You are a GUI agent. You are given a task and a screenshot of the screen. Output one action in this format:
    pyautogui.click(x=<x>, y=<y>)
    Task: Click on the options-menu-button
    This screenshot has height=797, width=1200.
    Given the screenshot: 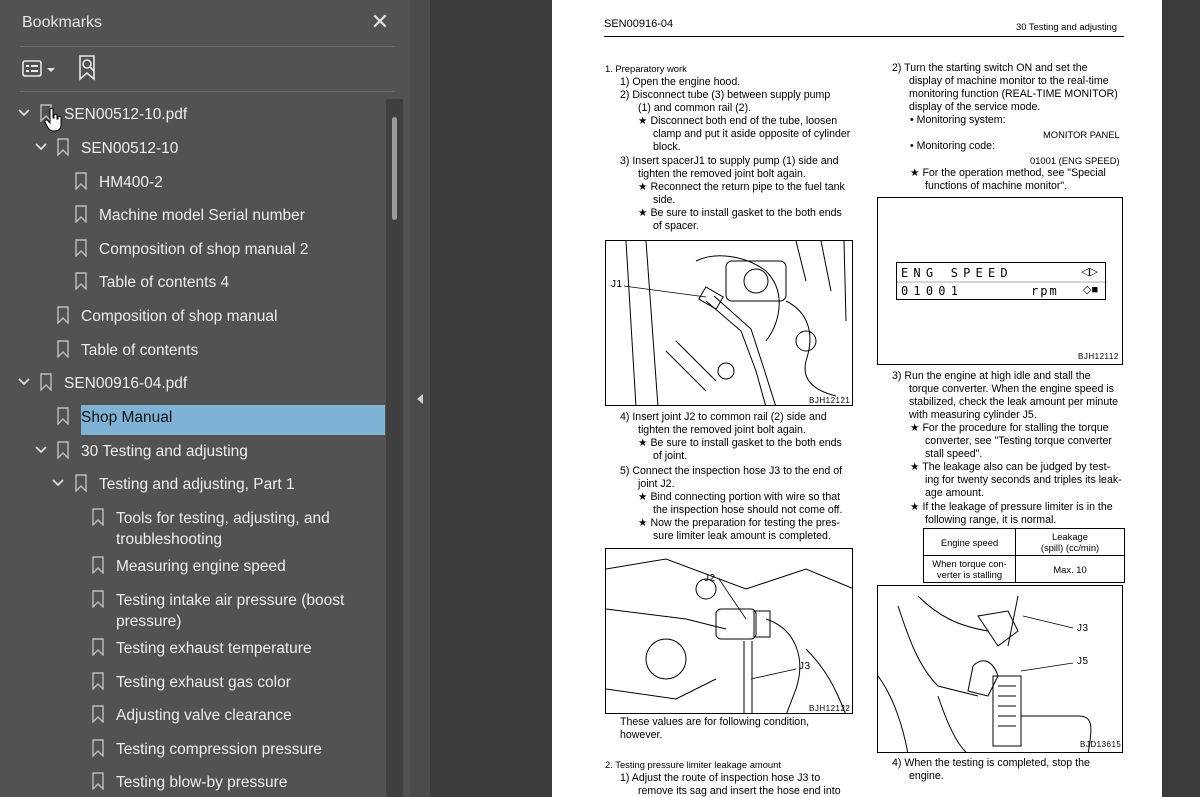 What is the action you would take?
    pyautogui.click(x=41, y=69)
    